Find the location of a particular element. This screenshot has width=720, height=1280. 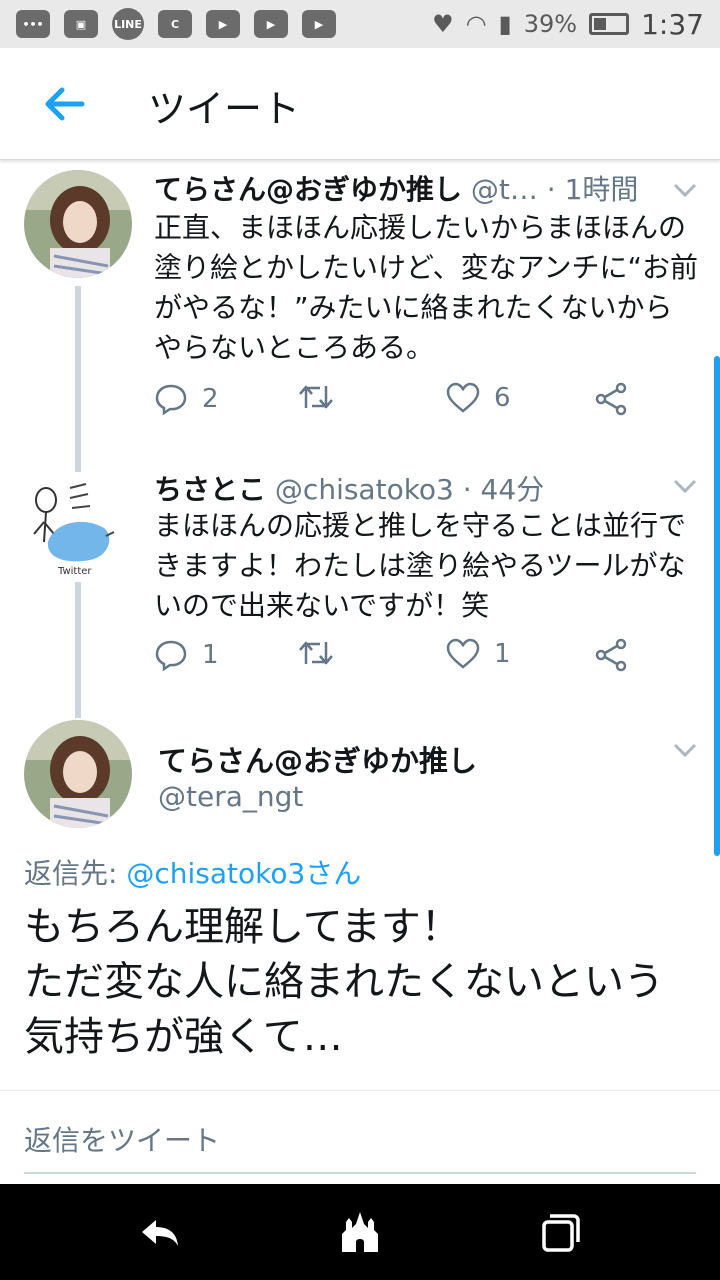

tweet-header: てらさん@おぎゆか推し @t… · 1時間 is located at coordinates (404, 188).